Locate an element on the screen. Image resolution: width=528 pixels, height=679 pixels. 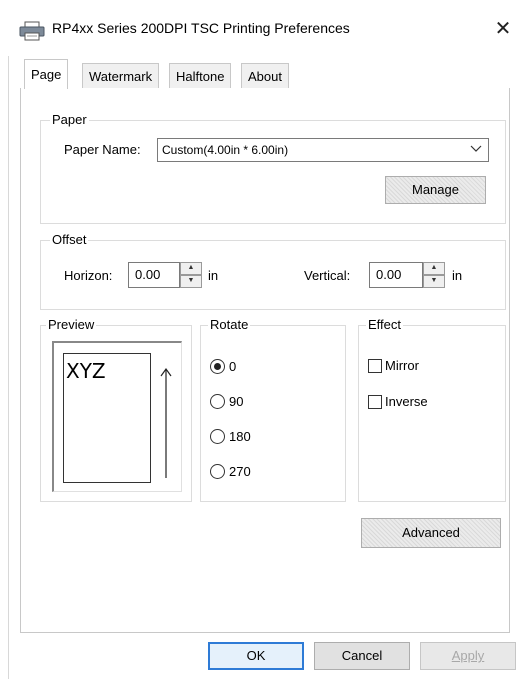
manage-button: Manage is located at coordinates (435, 190).